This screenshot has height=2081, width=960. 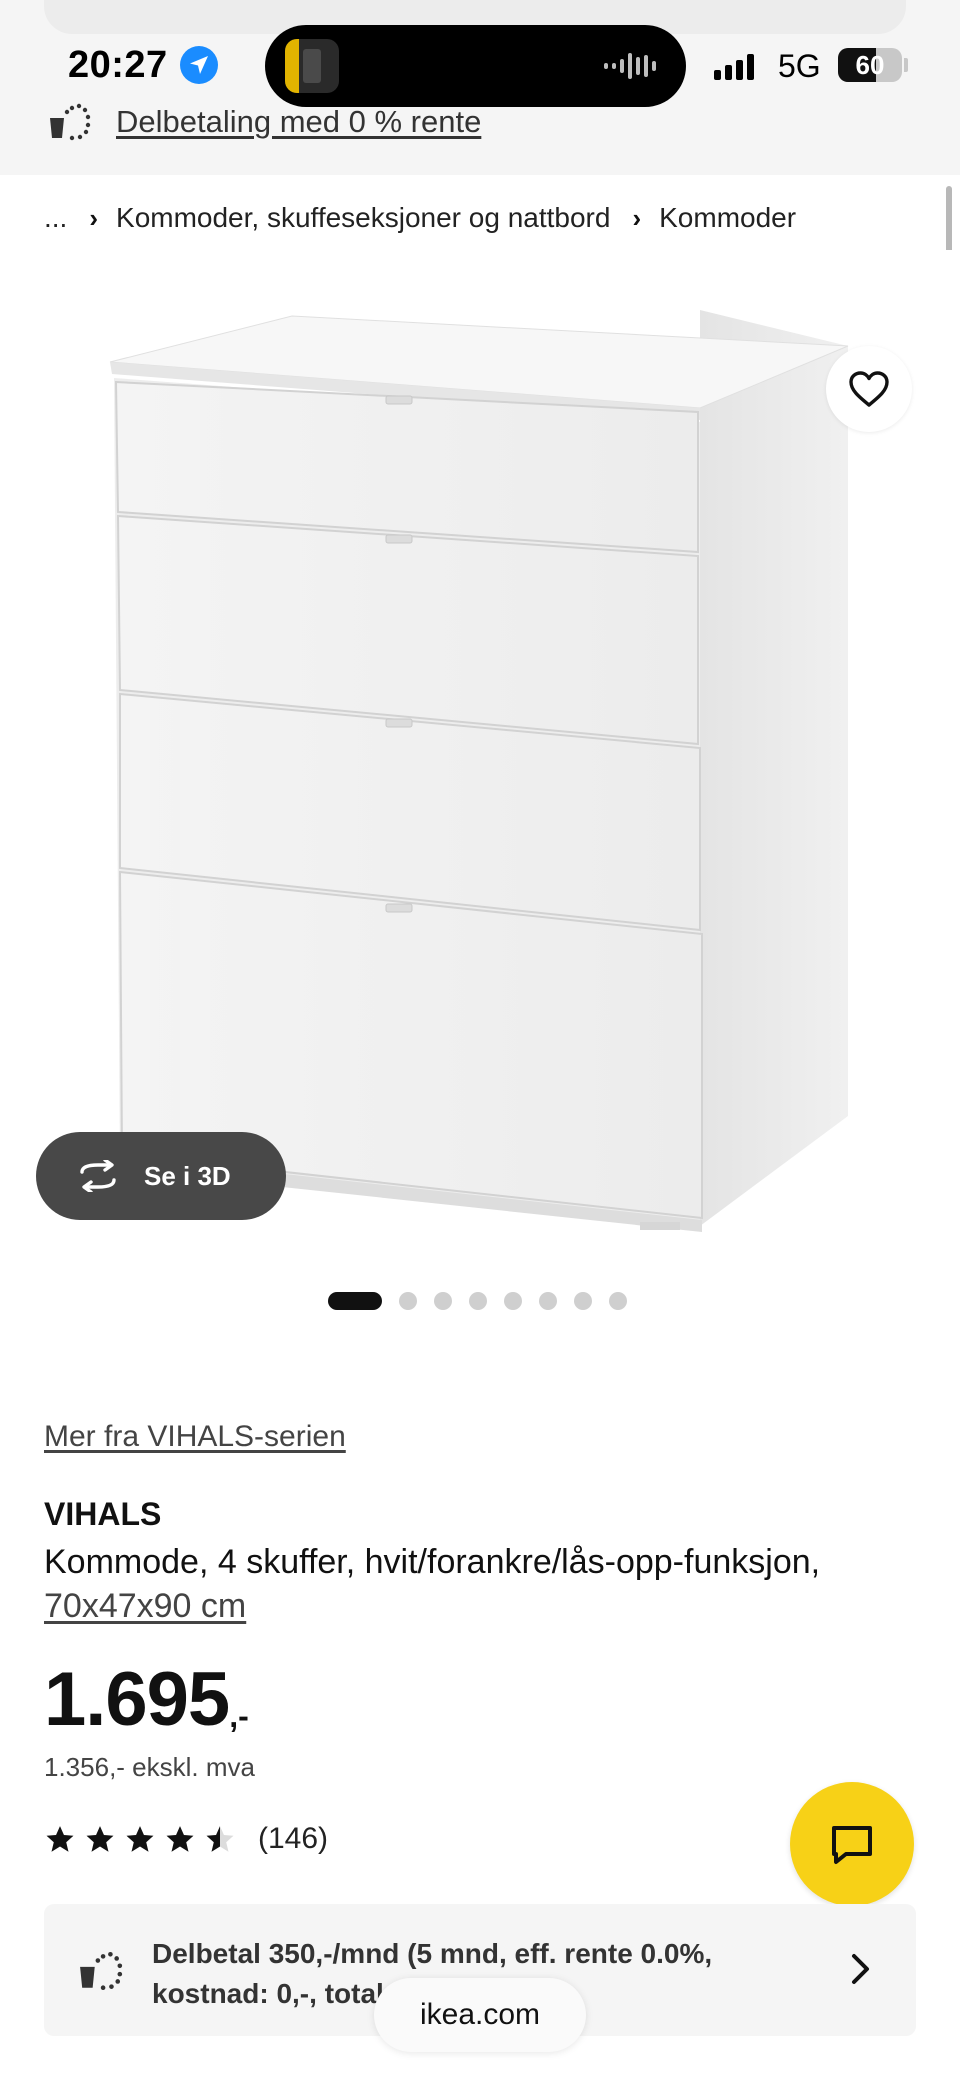 I want to click on price-suffix: ,-, so click(x=239, y=1716).